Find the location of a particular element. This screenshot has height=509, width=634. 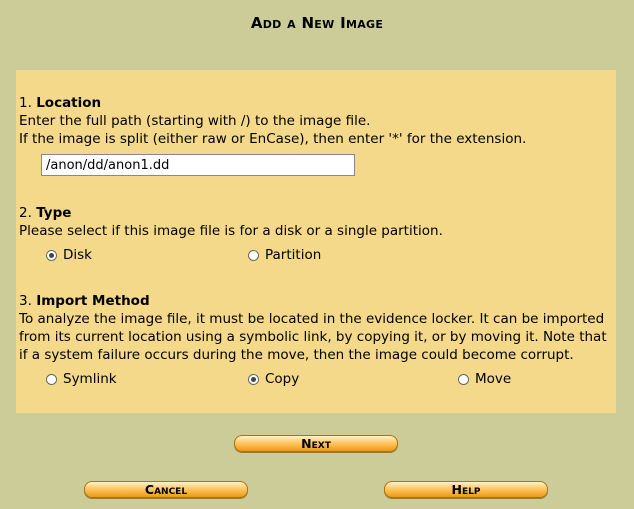

type-option-disk: Disk is located at coordinates (69, 255).